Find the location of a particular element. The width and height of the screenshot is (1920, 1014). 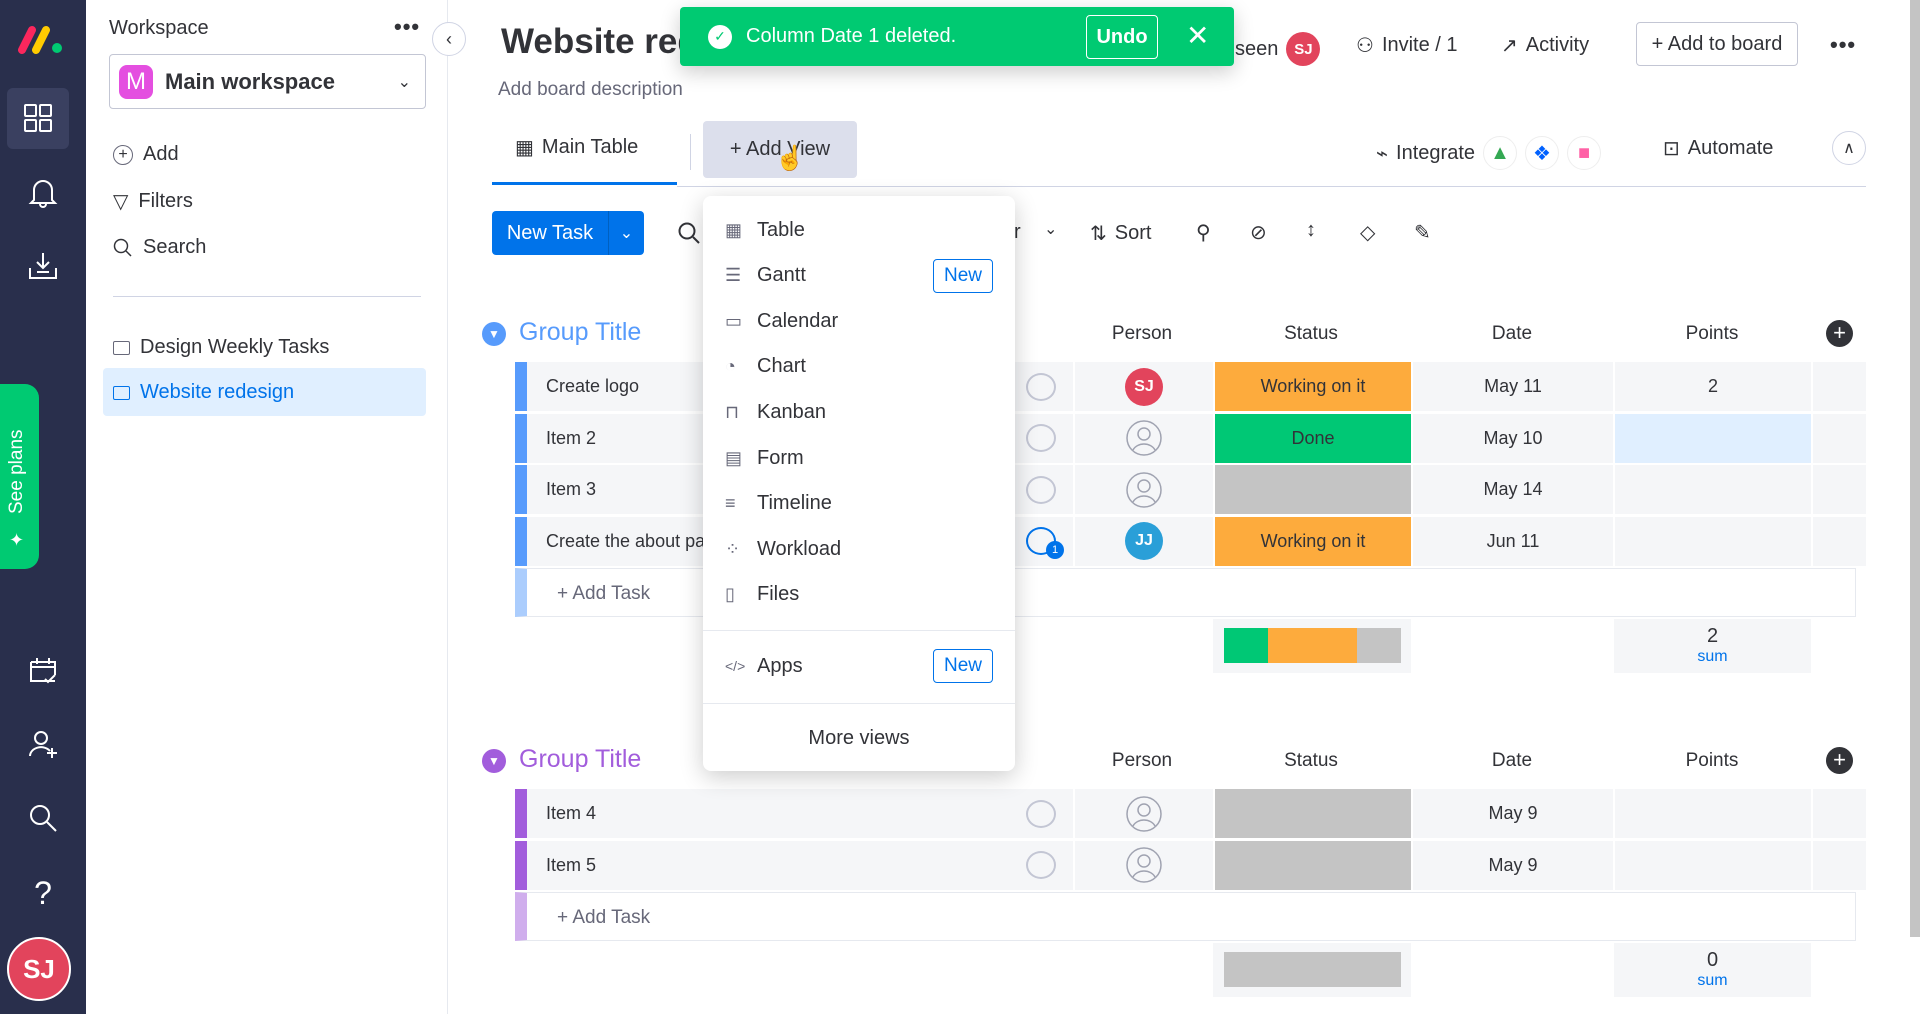

column-header-person: Person is located at coordinates (1142, 761).